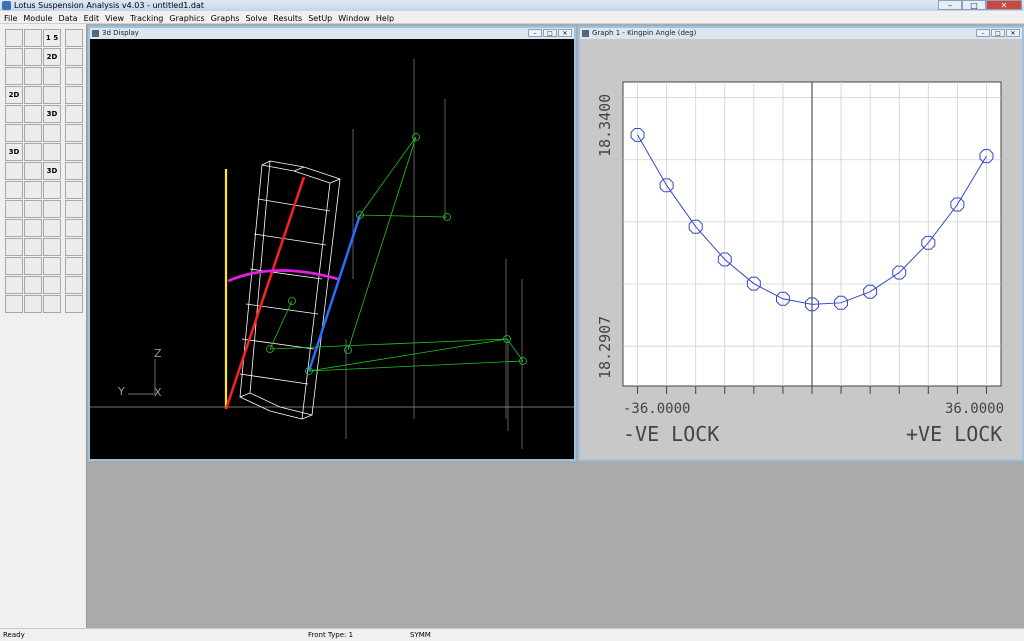 This screenshot has height=641, width=1024. I want to click on bump-2d-icon, so click(14, 76).